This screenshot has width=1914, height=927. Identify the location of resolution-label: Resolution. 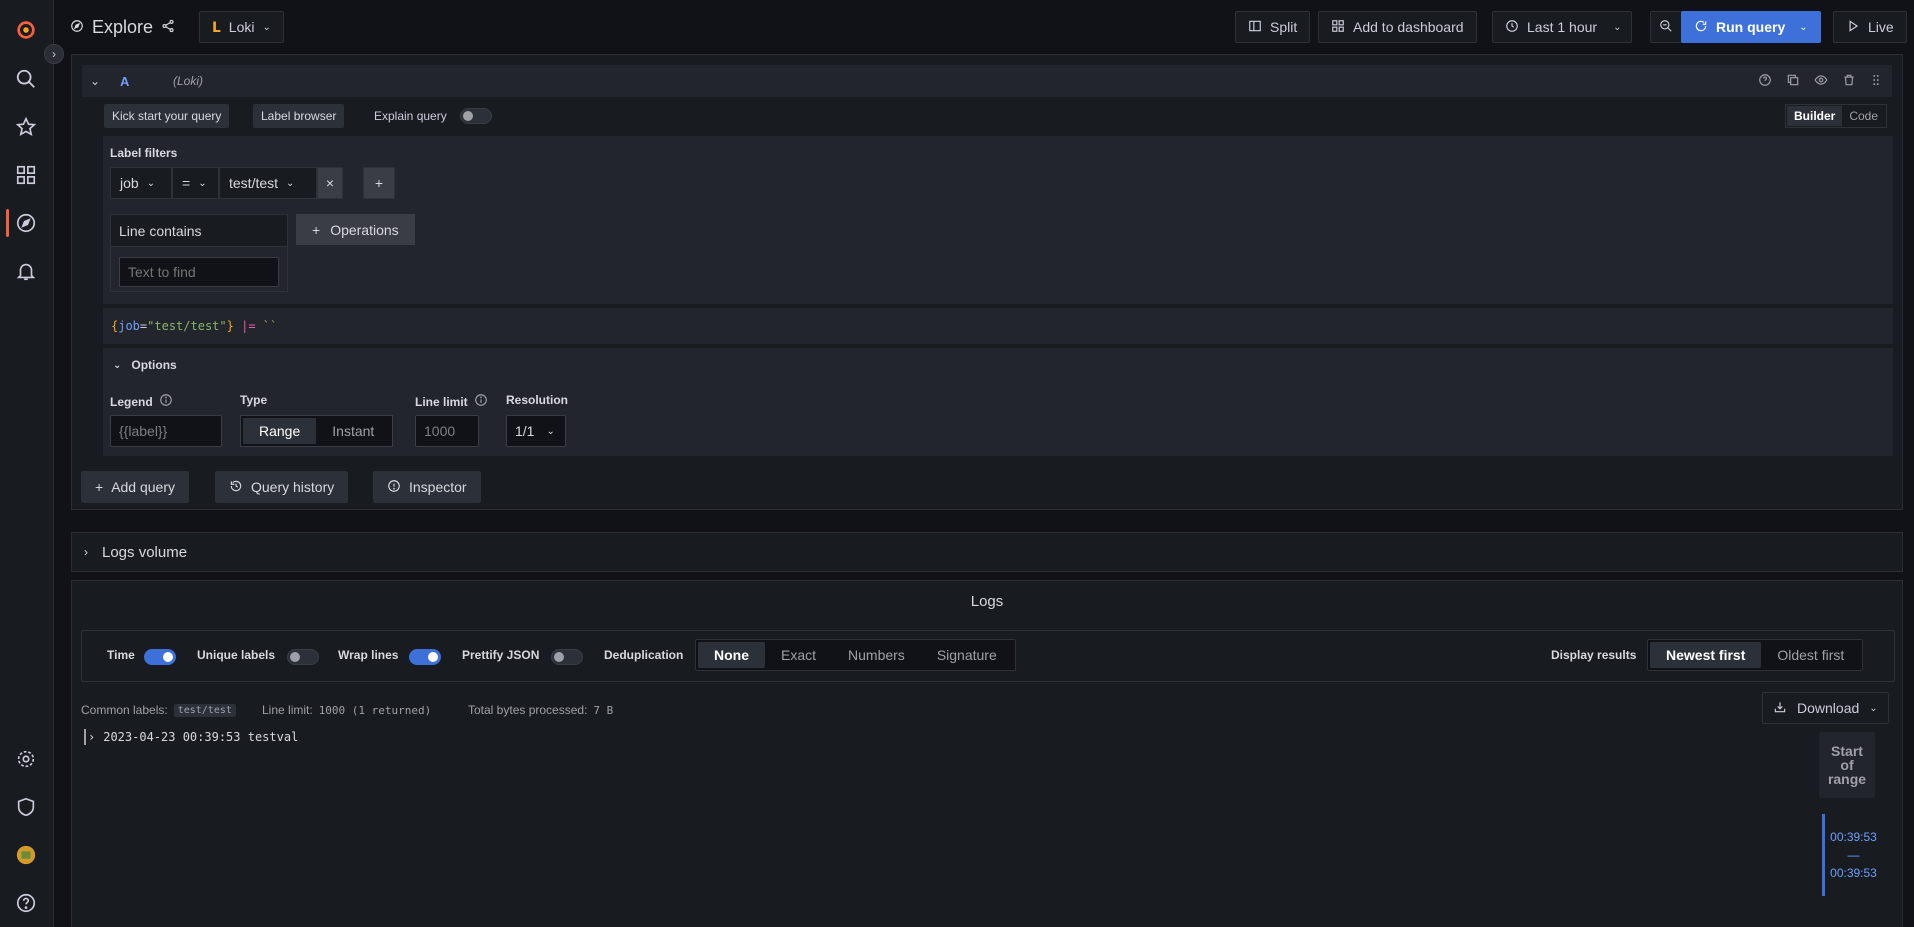
(537, 400).